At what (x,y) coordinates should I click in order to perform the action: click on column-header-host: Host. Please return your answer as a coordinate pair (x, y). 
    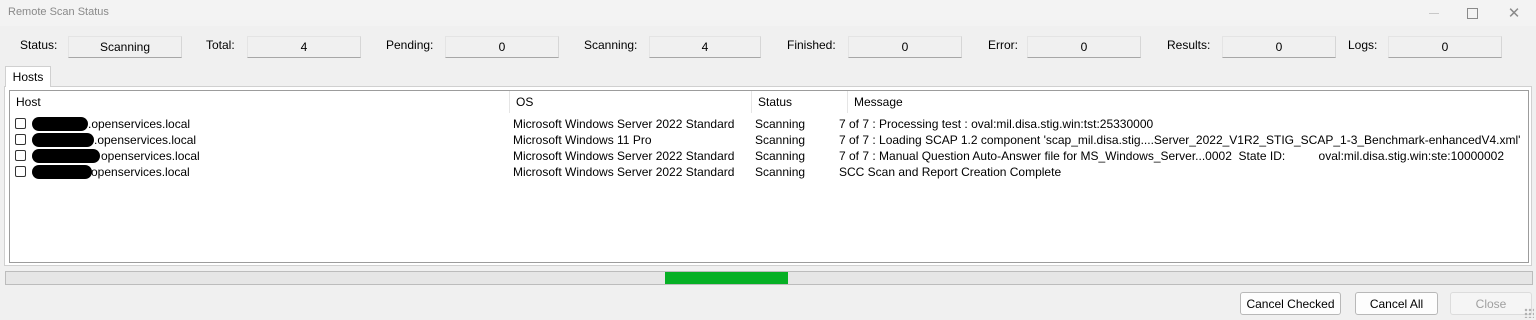
    Looking at the image, I should click on (260, 102).